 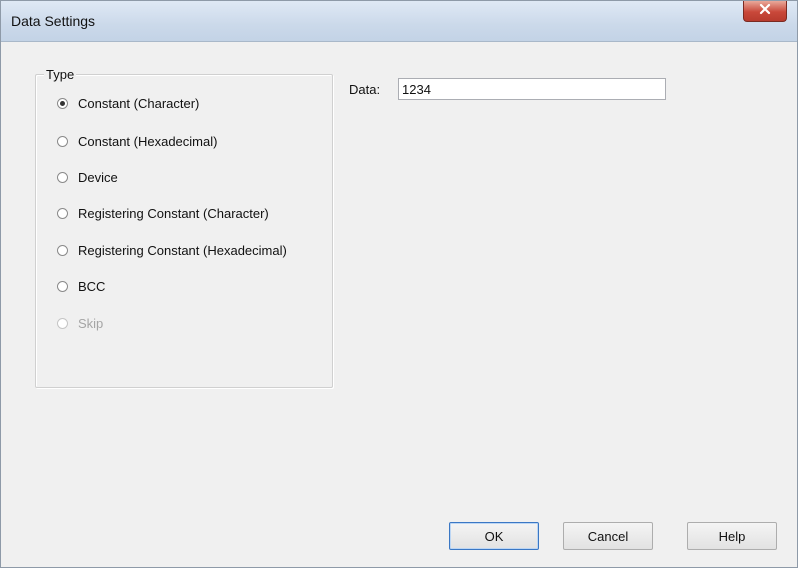 I want to click on data-input, so click(x=532, y=89).